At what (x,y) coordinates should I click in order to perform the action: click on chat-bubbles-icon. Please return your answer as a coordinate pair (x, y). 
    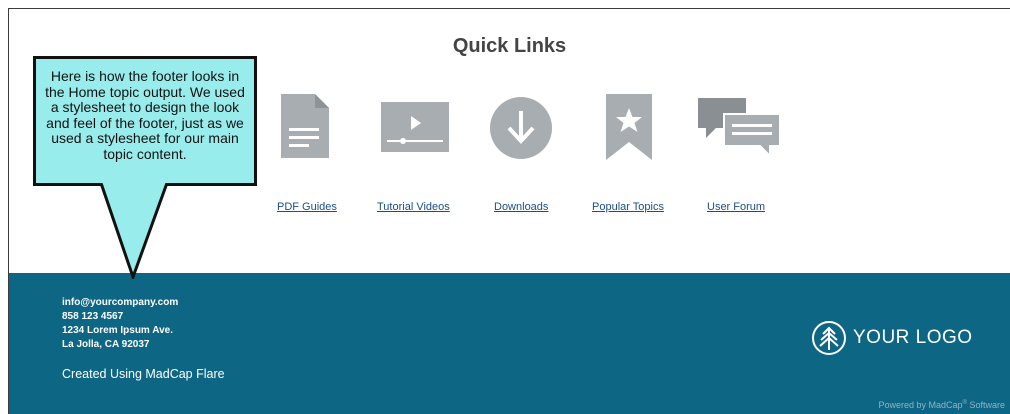
    Looking at the image, I should click on (739, 128).